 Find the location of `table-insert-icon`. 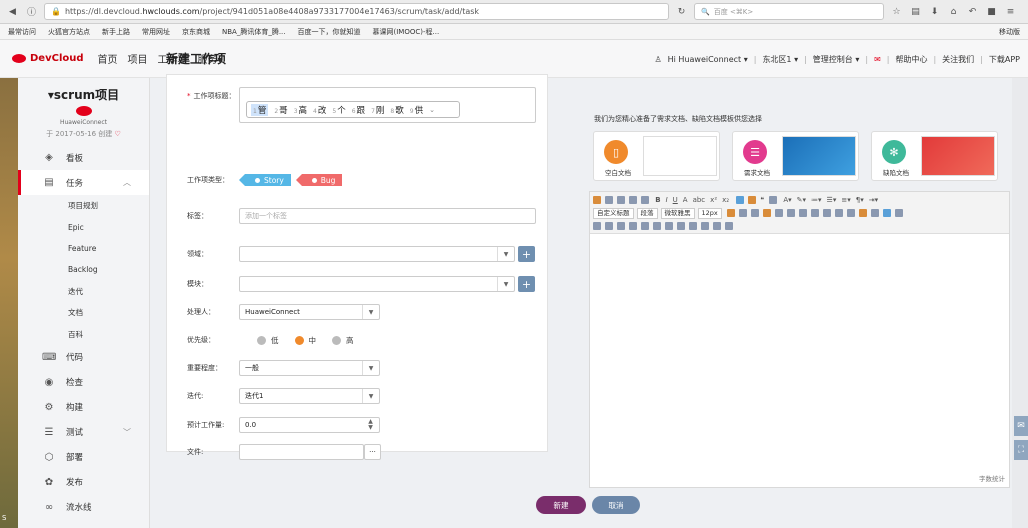

table-insert-icon is located at coordinates (597, 226).